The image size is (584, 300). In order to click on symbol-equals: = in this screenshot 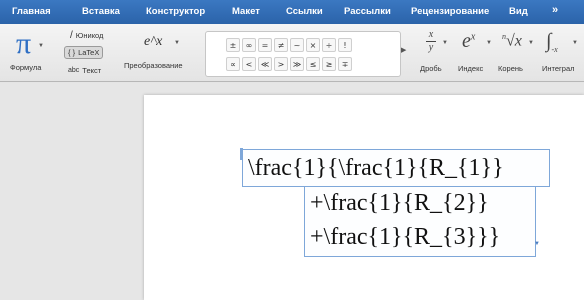, I will do `click(265, 45)`.